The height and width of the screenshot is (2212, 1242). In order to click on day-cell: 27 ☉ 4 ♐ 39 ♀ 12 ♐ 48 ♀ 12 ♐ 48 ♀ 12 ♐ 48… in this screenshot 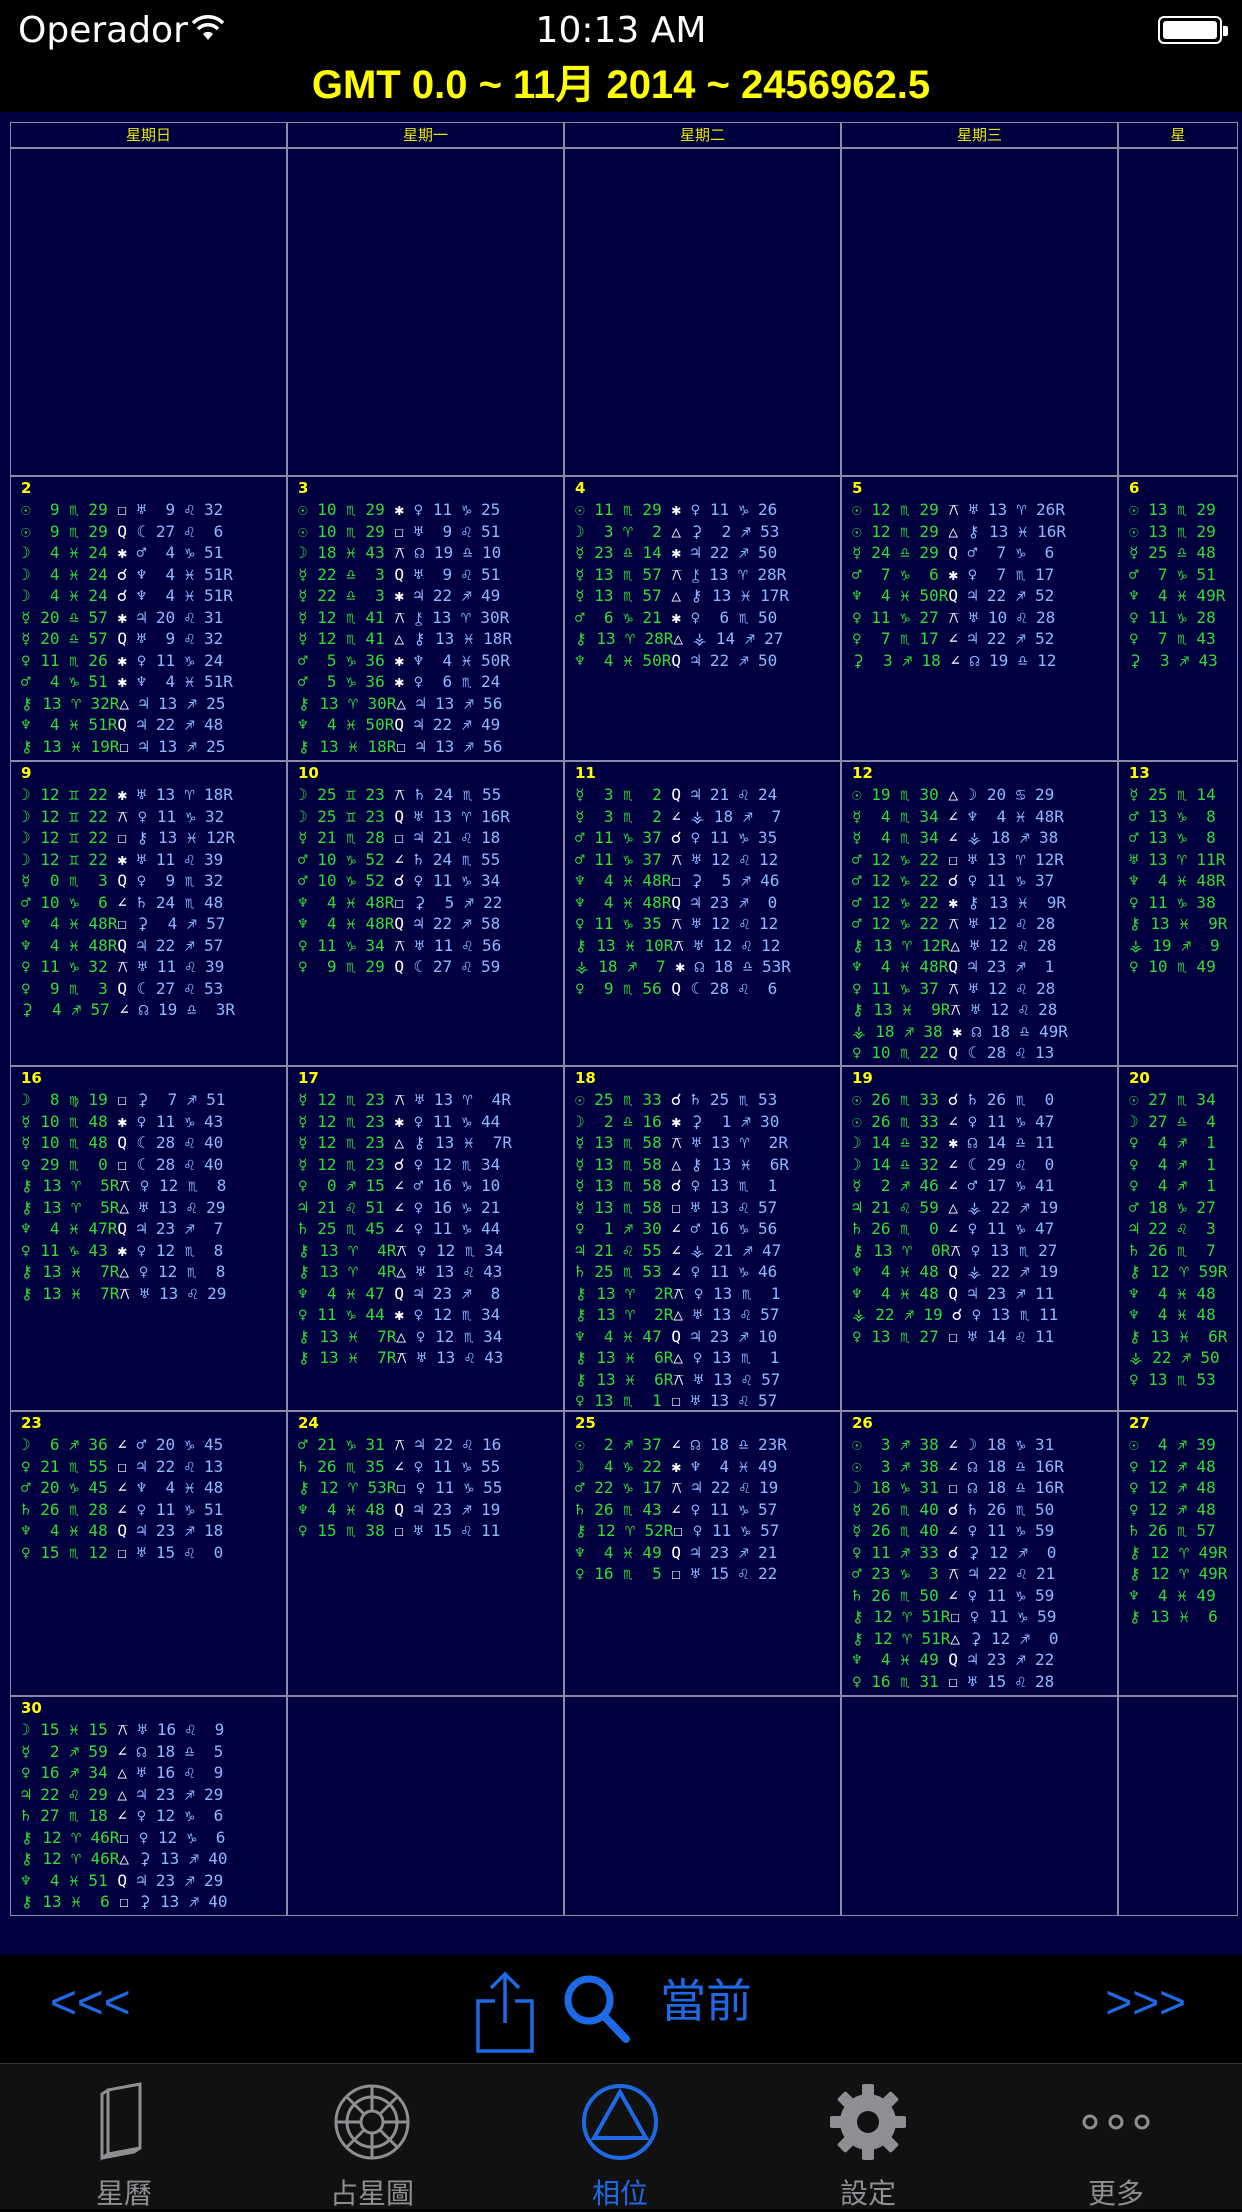, I will do `click(1178, 1553)`.